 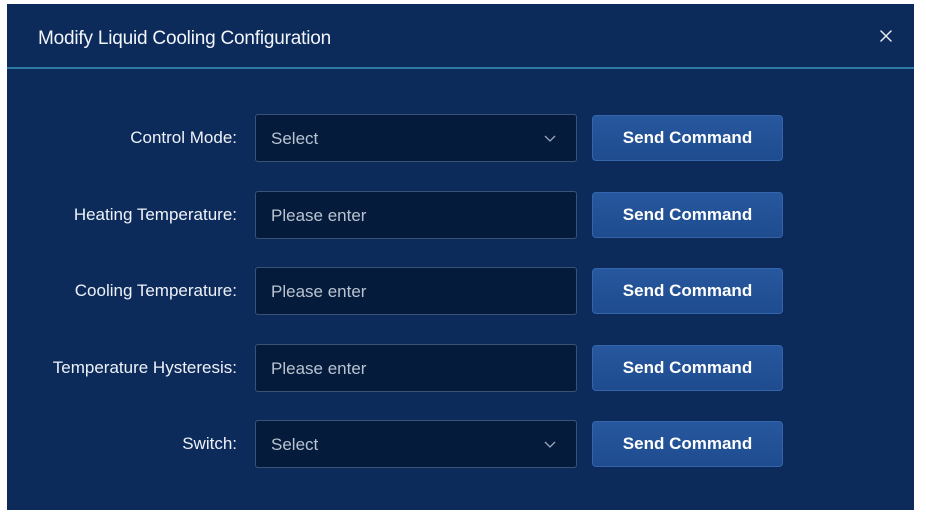 I want to click on switch-send-button: Send Command, so click(x=687, y=444).